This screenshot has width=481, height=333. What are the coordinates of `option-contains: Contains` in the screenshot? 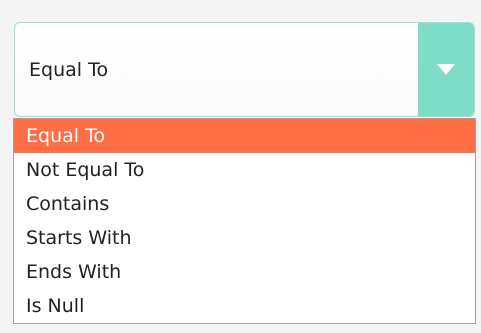 It's located at (244, 204).